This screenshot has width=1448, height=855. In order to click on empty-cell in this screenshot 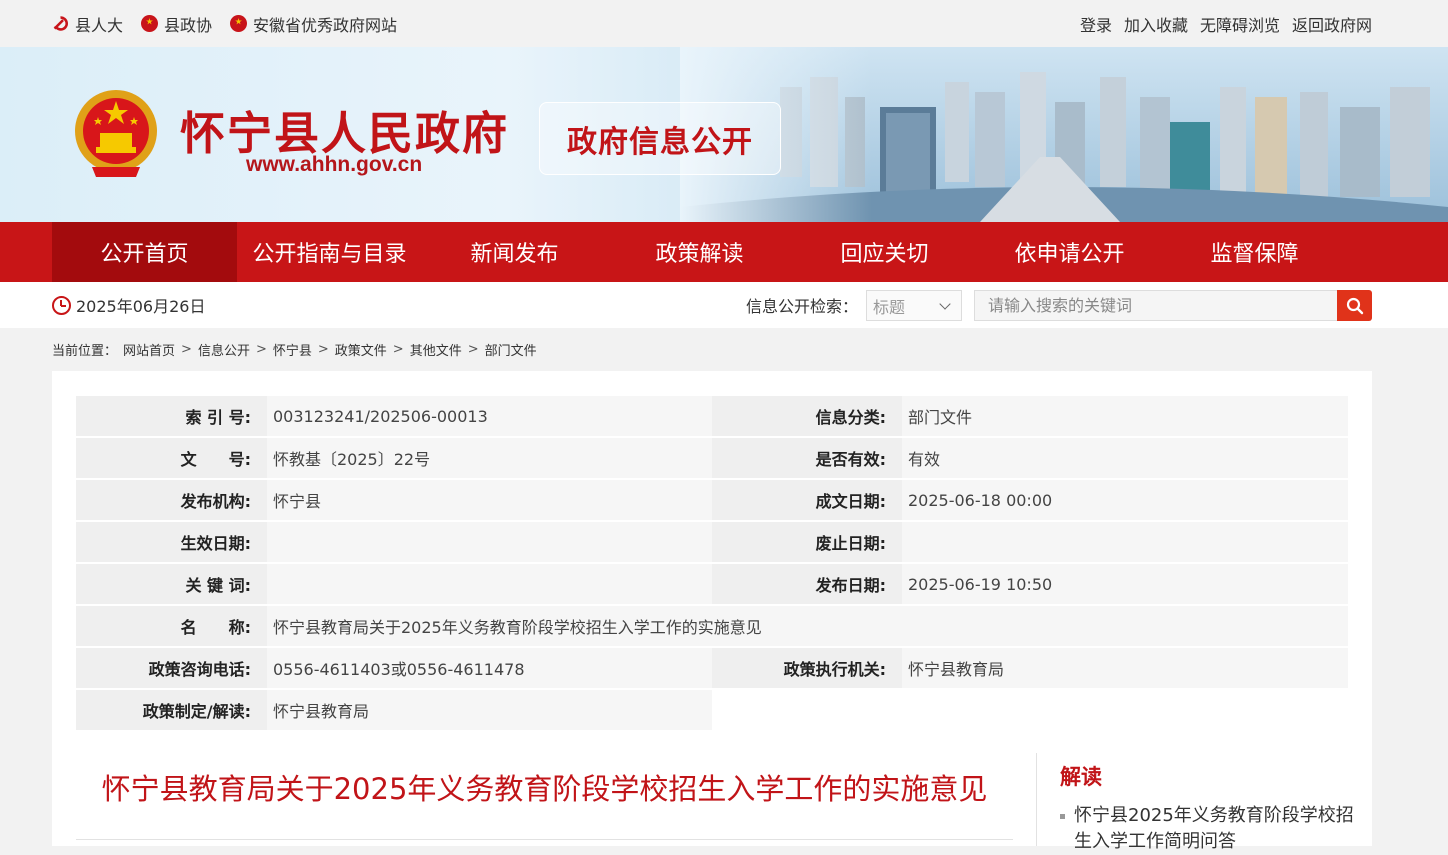, I will do `click(1030, 710)`.